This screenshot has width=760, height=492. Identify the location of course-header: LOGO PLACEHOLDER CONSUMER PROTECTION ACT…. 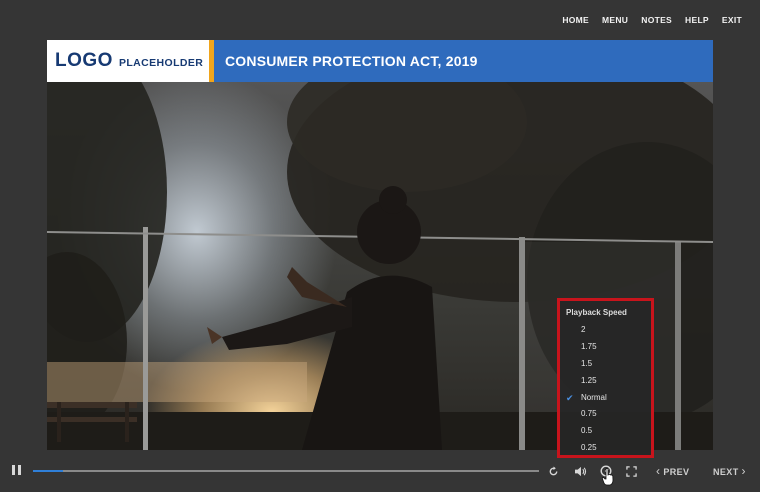
(380, 61).